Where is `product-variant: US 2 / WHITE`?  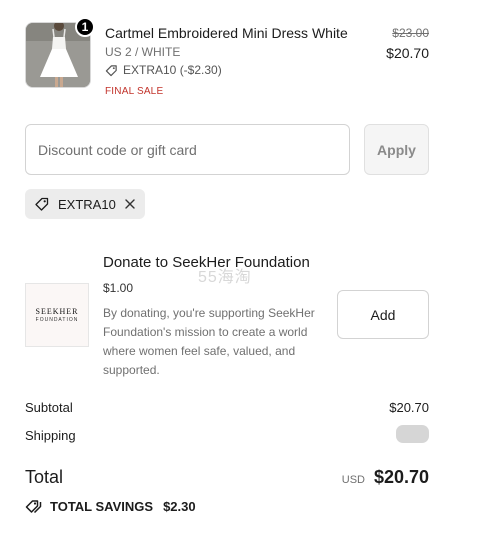 product-variant: US 2 / WHITE is located at coordinates (143, 52).